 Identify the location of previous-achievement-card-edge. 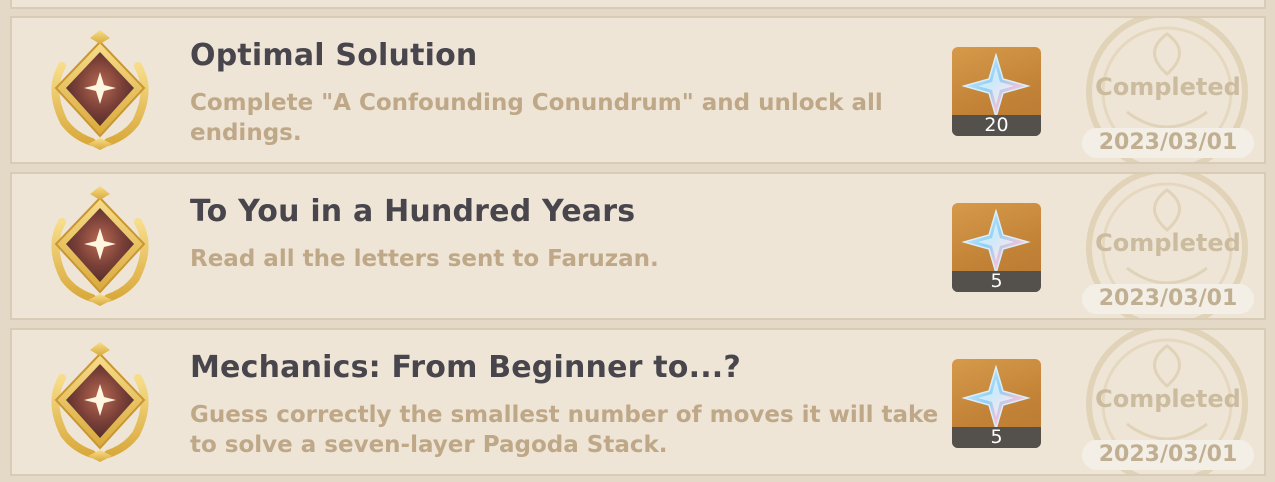
(638, 4).